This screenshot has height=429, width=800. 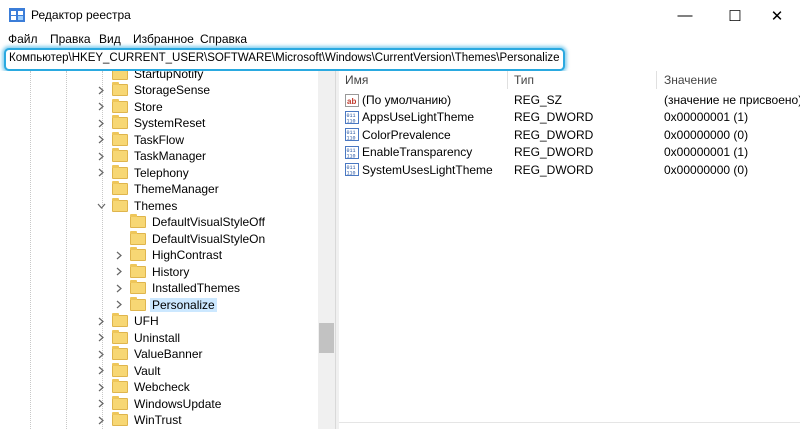 What do you see at coordinates (183, 304) in the screenshot?
I see `tree-item-label: Personalize` at bounding box center [183, 304].